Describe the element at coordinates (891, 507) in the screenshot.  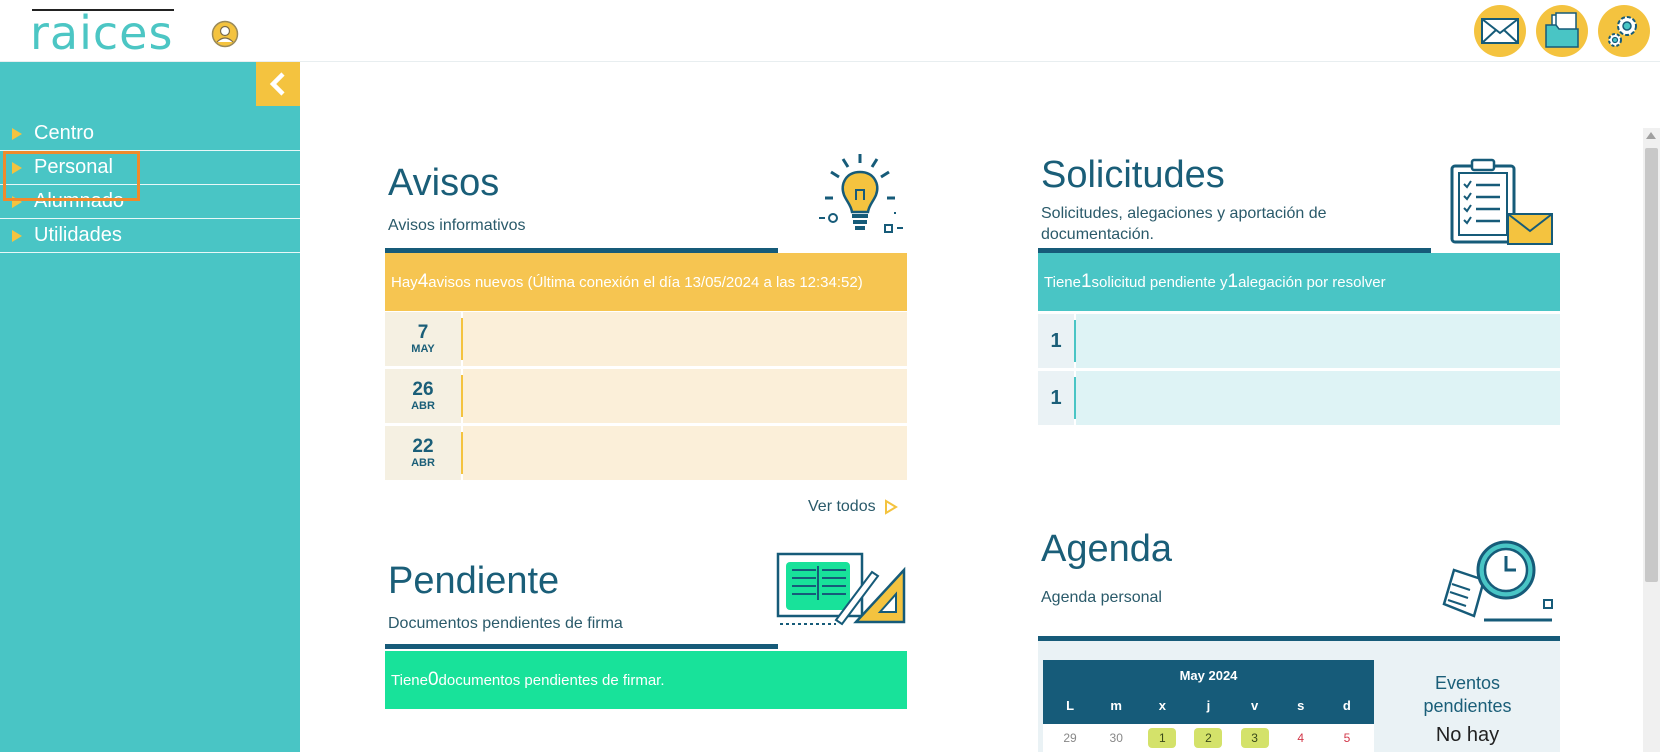
I see `play-arrow-icon` at that location.